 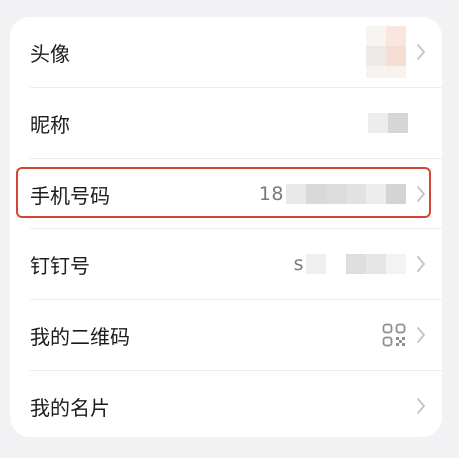 I want to click on qr-code-icon, so click(x=394, y=335).